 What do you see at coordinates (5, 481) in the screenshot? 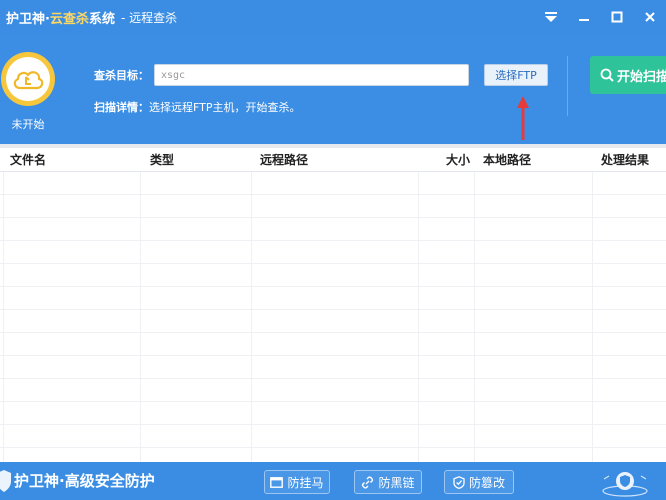
I see `shield-logo-icon` at bounding box center [5, 481].